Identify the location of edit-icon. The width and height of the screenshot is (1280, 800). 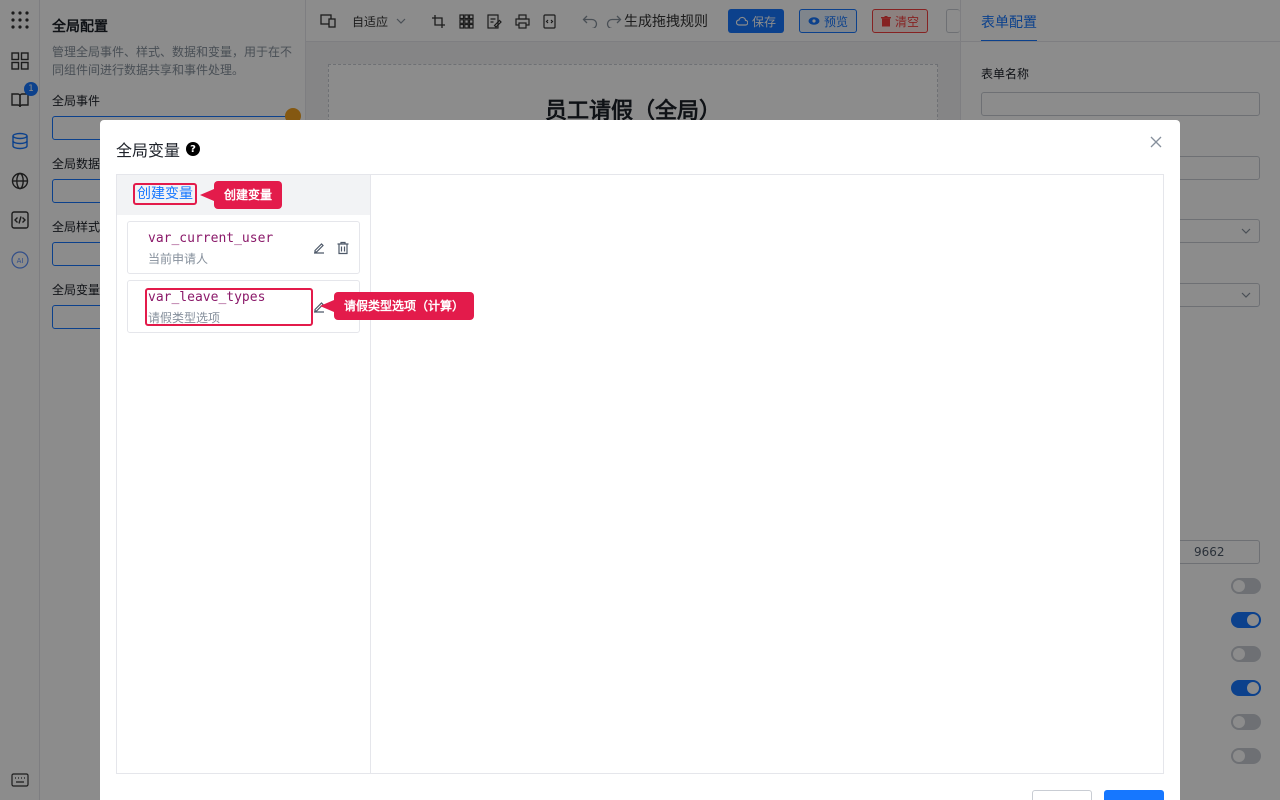
(319, 248).